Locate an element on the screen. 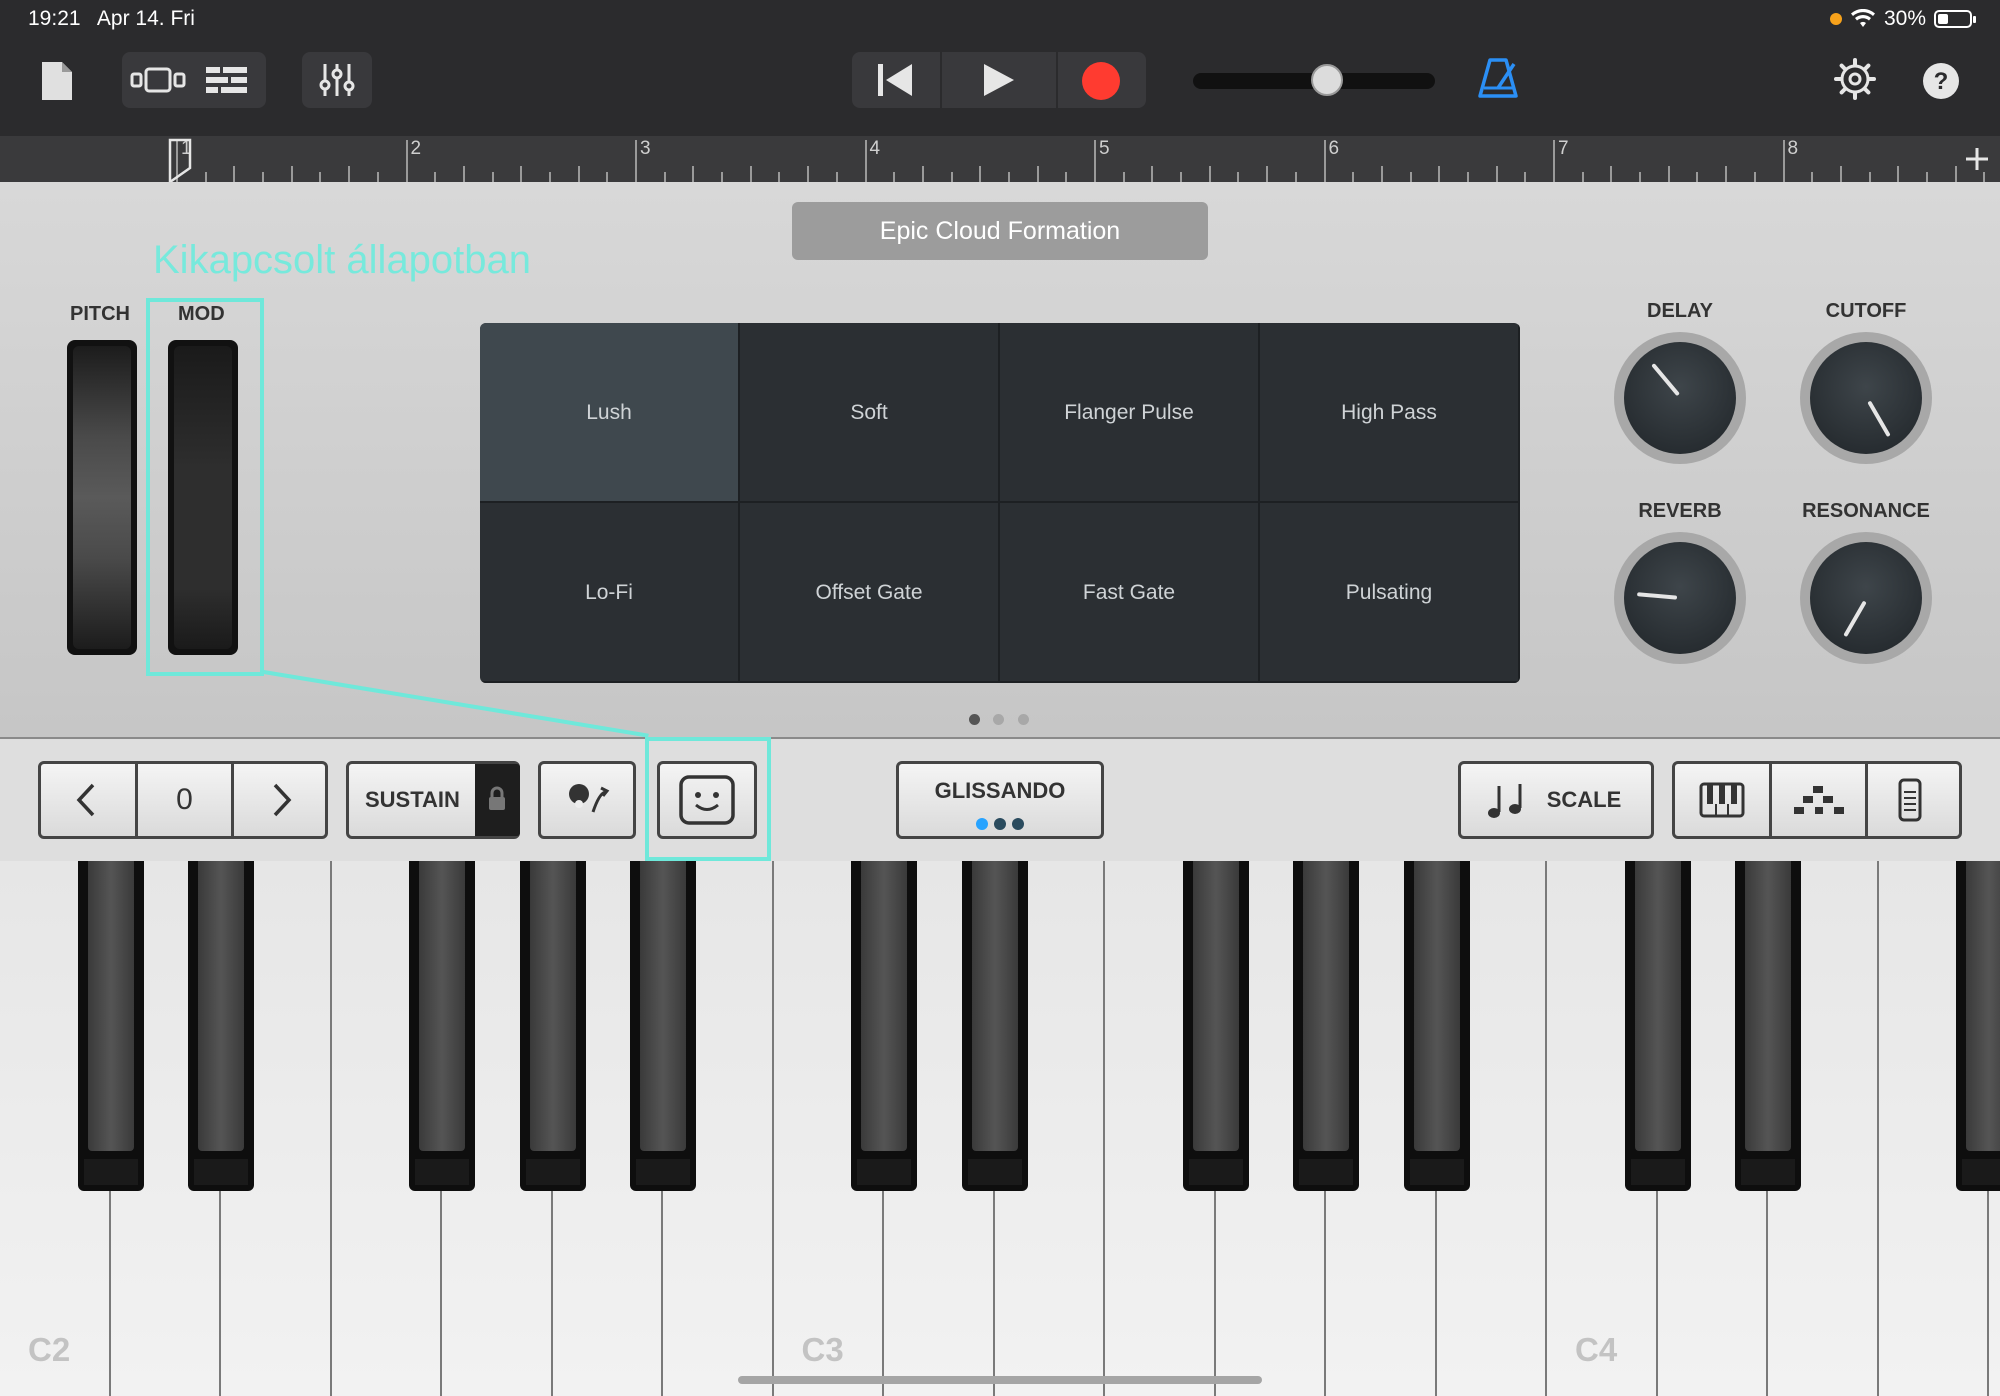  keyboard-layout-group is located at coordinates (1817, 800).